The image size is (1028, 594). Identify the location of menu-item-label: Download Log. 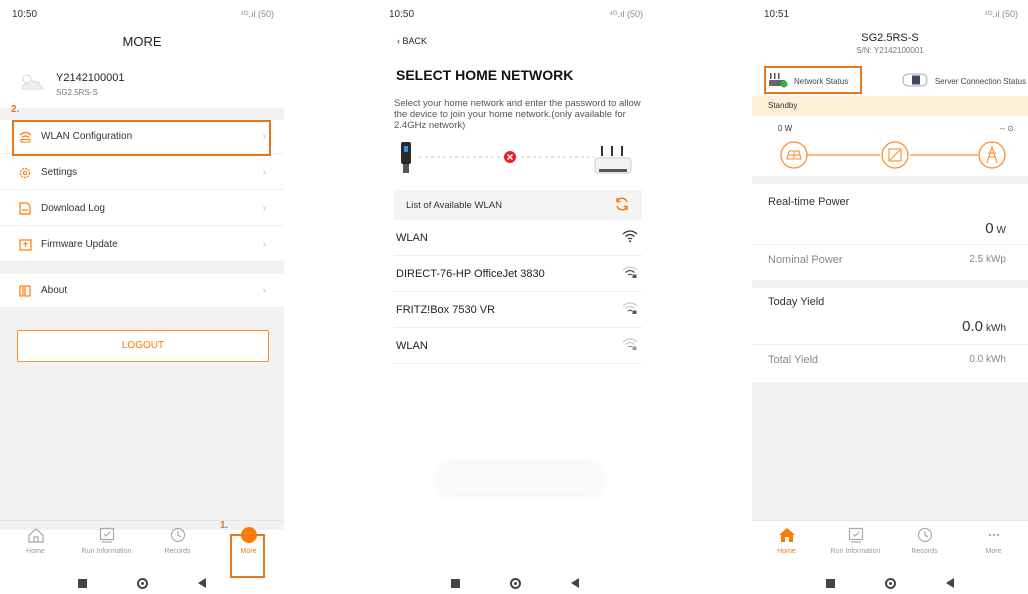
(73, 208).